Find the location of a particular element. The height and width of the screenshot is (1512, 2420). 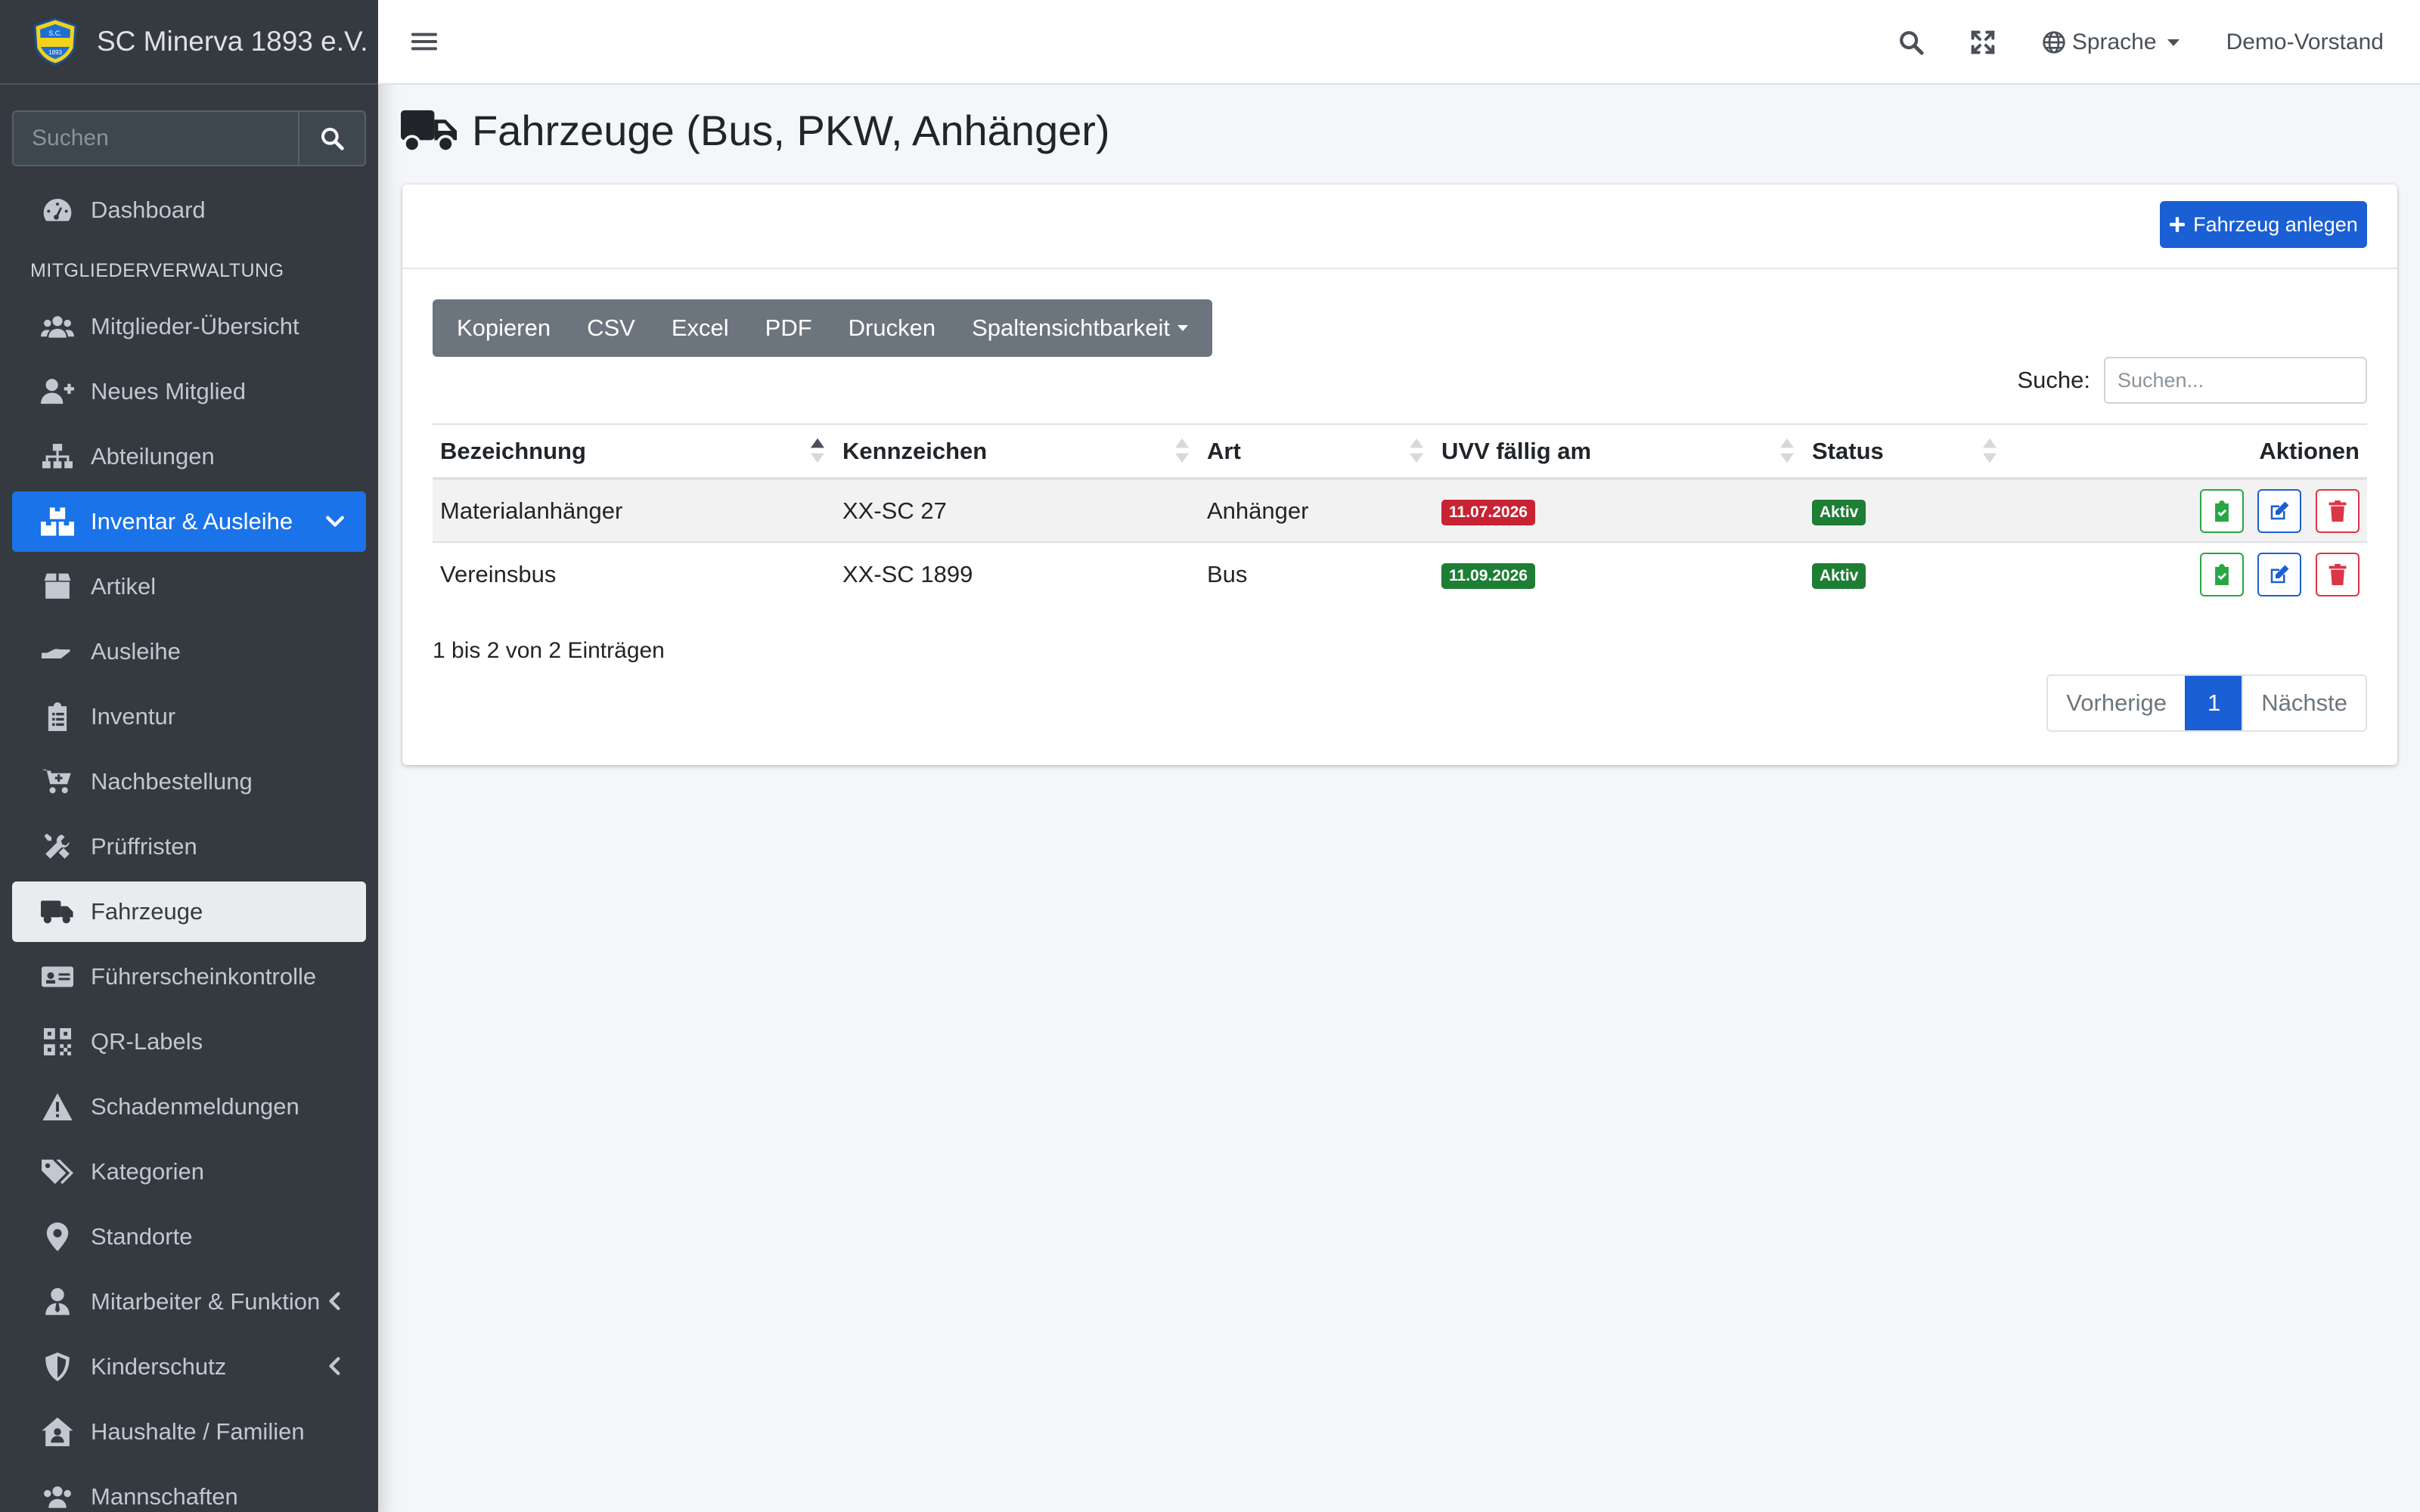

caret-down-icon is located at coordinates (2173, 42).